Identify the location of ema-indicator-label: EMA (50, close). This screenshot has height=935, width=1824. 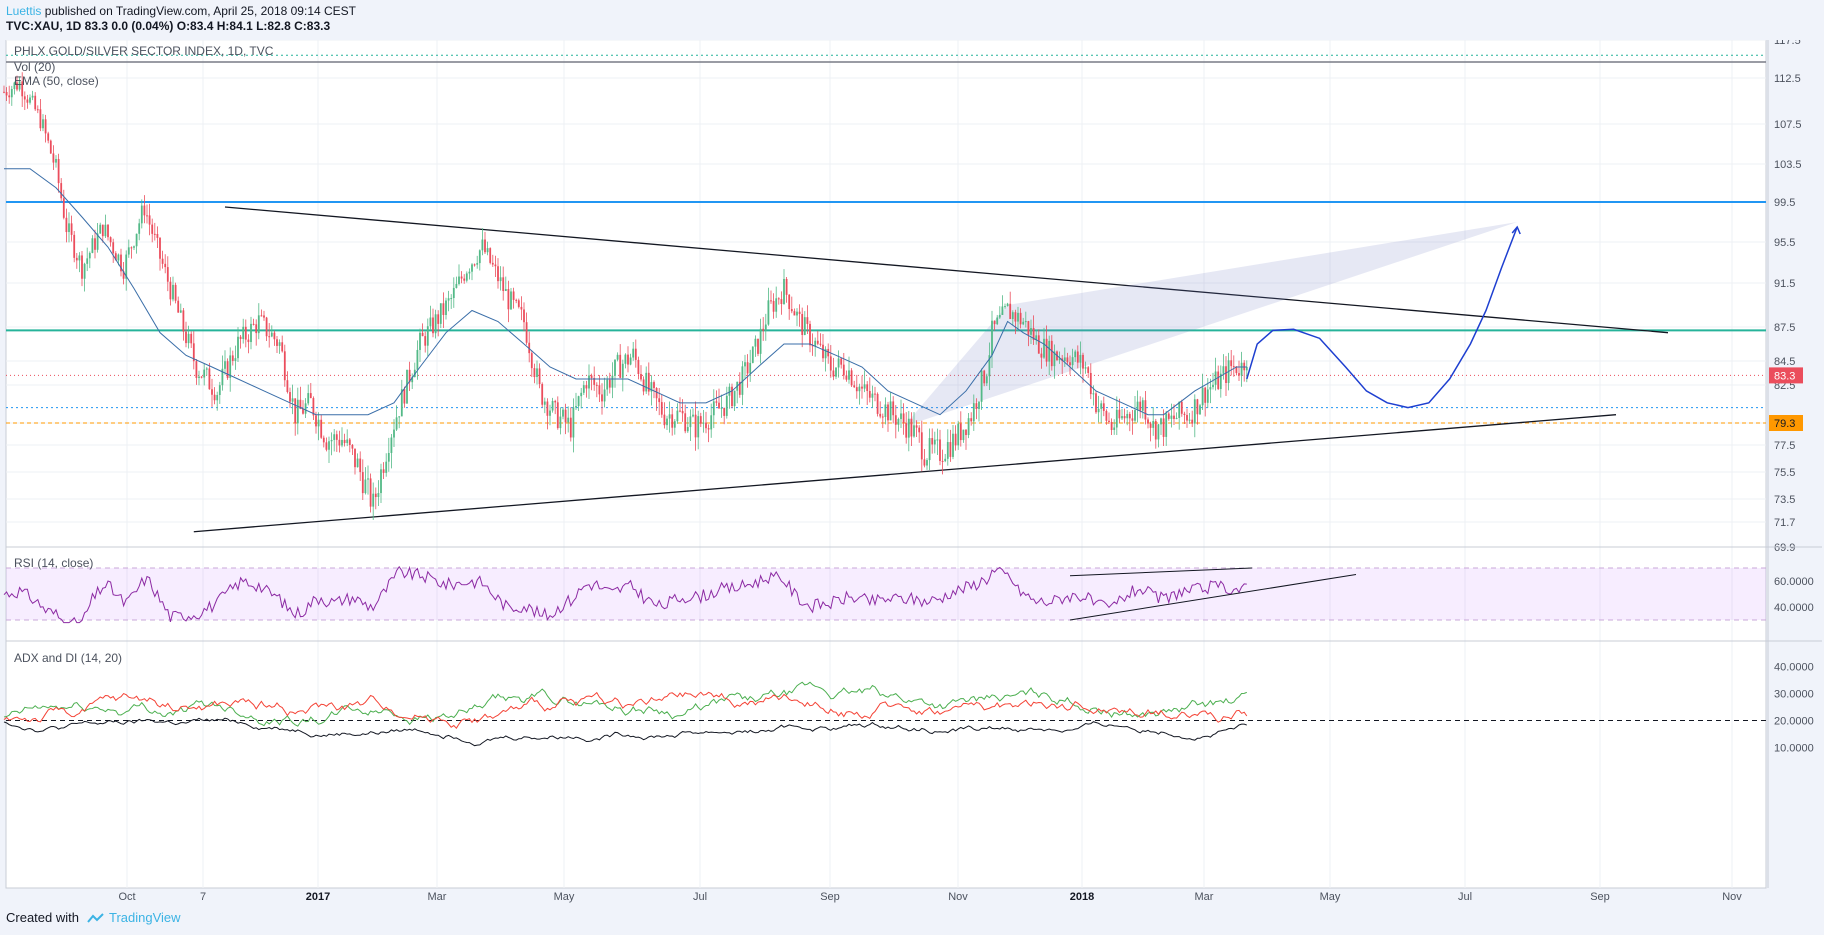
(56, 81).